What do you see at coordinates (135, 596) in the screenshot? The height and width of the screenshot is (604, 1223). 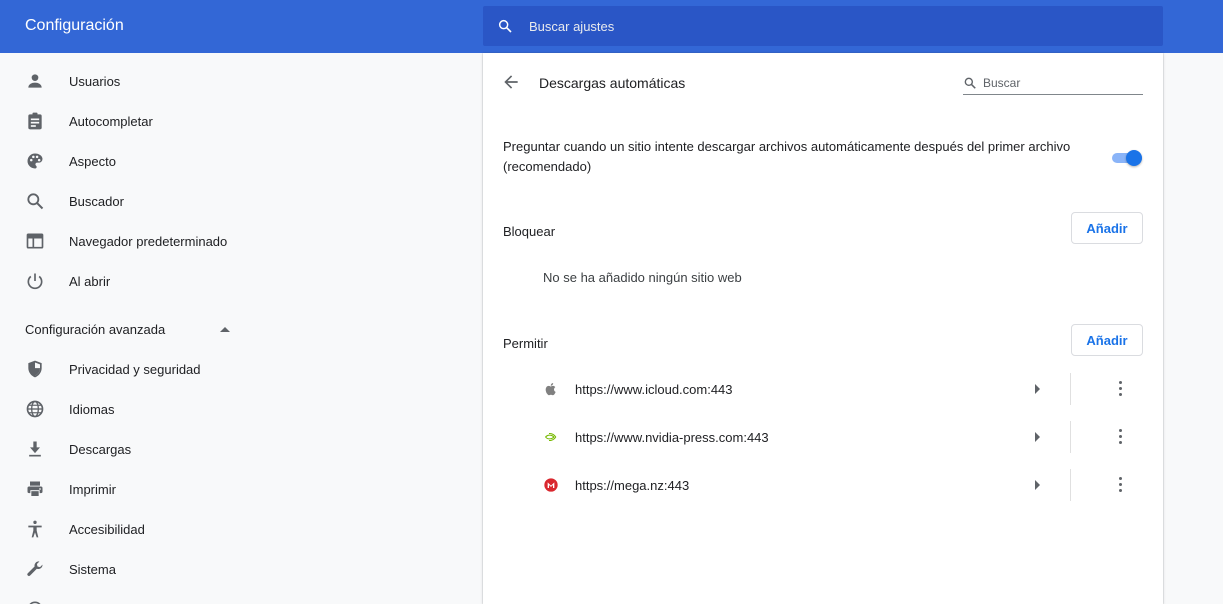 I see `sidebar-item-partial` at bounding box center [135, 596].